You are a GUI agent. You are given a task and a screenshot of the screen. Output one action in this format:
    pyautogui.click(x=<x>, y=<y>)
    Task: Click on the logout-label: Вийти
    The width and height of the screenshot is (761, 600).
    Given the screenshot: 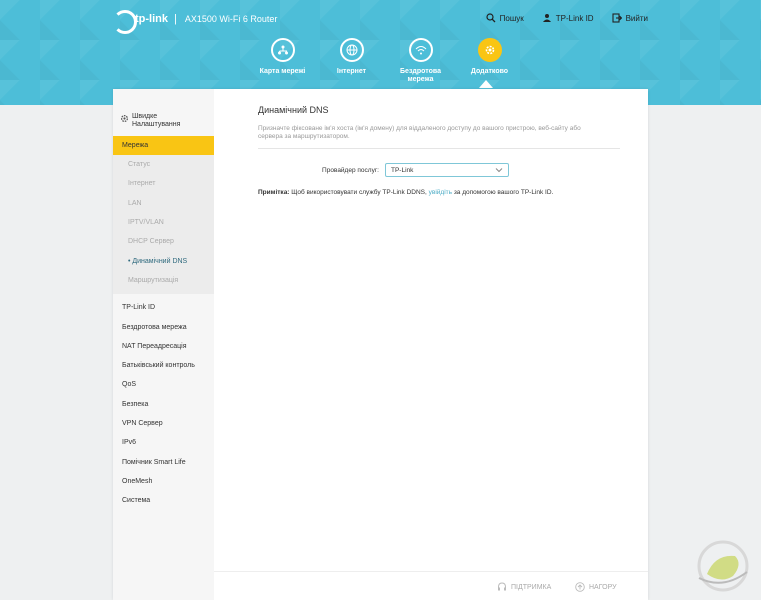 What is the action you would take?
    pyautogui.click(x=636, y=18)
    